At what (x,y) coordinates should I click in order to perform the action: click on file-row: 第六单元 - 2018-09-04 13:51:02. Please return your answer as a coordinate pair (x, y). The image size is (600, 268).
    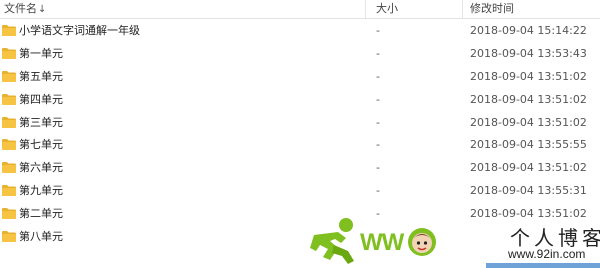
    Looking at the image, I should click on (300, 168).